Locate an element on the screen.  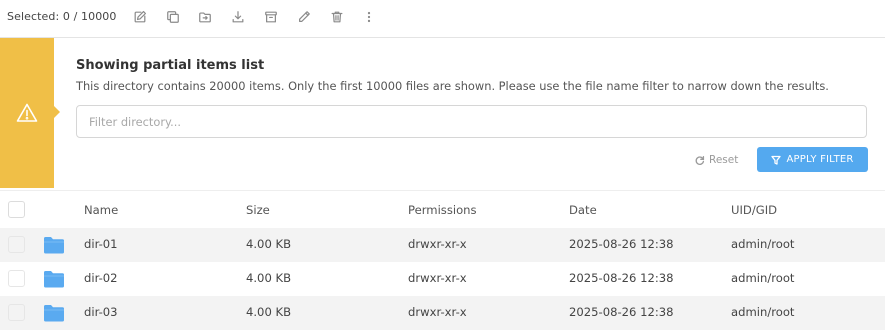
column-header-uid-gid: UID/GID is located at coordinates (754, 210).